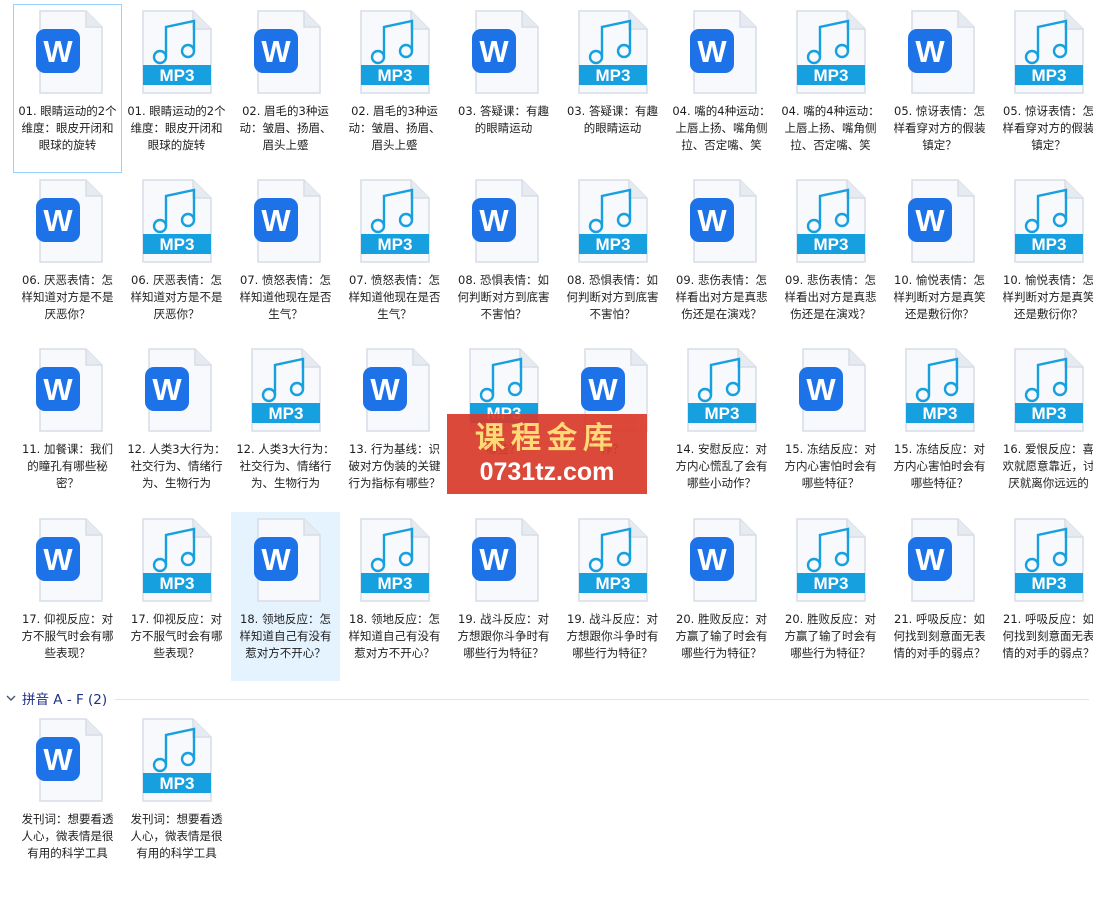 The width and height of the screenshot is (1093, 908). I want to click on file-item-doc: W 18. 领地反应：怎样知道自己有没有惹对方不开心？, so click(285, 596).